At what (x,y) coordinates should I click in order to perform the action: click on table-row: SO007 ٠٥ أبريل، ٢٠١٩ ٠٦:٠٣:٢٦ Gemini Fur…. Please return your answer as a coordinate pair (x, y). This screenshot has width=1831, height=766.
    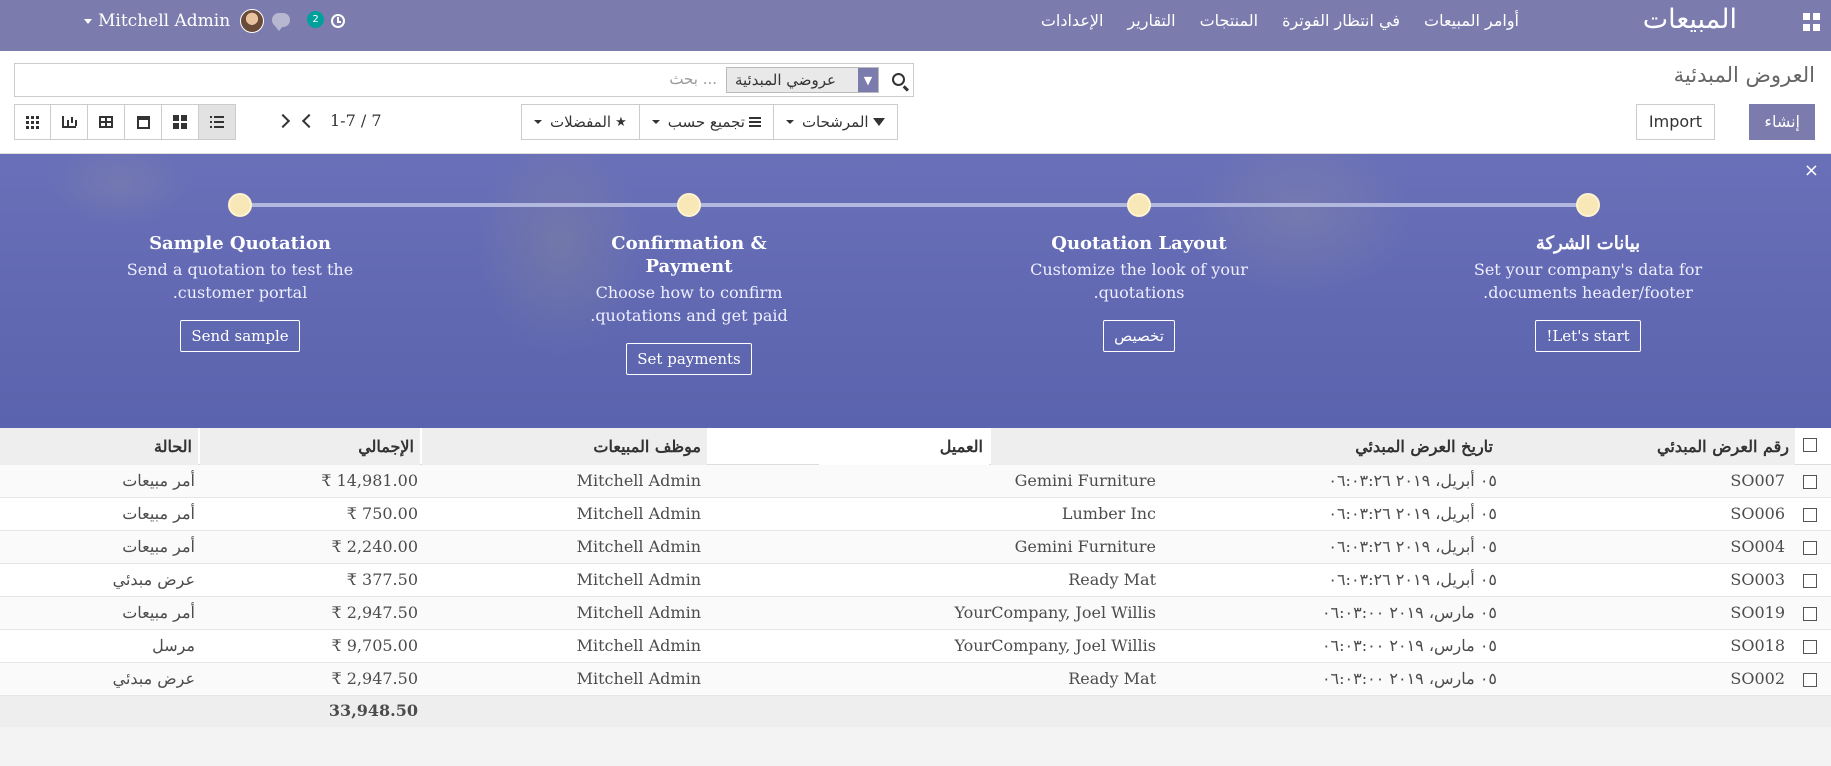
    Looking at the image, I should click on (915, 481).